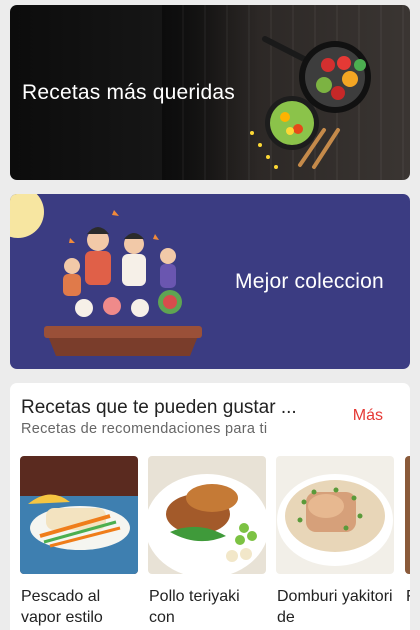 Image resolution: width=420 pixels, height=630 pixels. I want to click on more-link: Más, so click(368, 416).